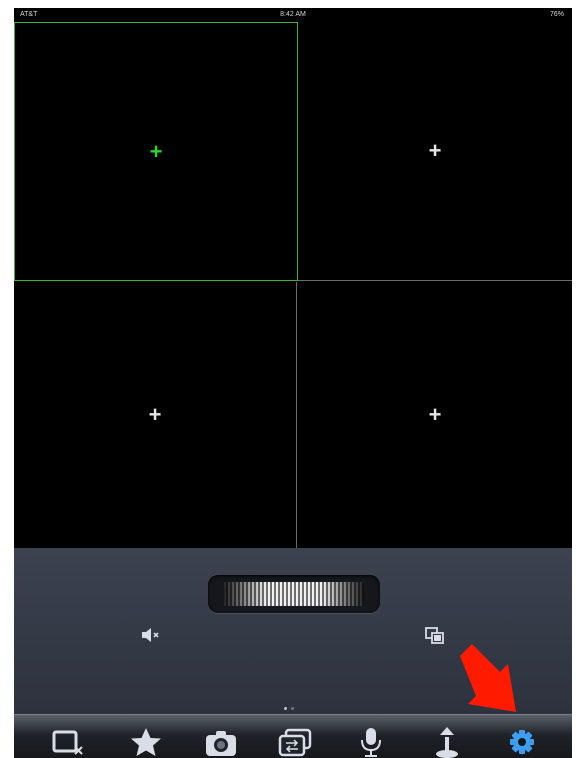 This screenshot has height=758, width=588. What do you see at coordinates (435, 636) in the screenshot?
I see `multi-screen-icon` at bounding box center [435, 636].